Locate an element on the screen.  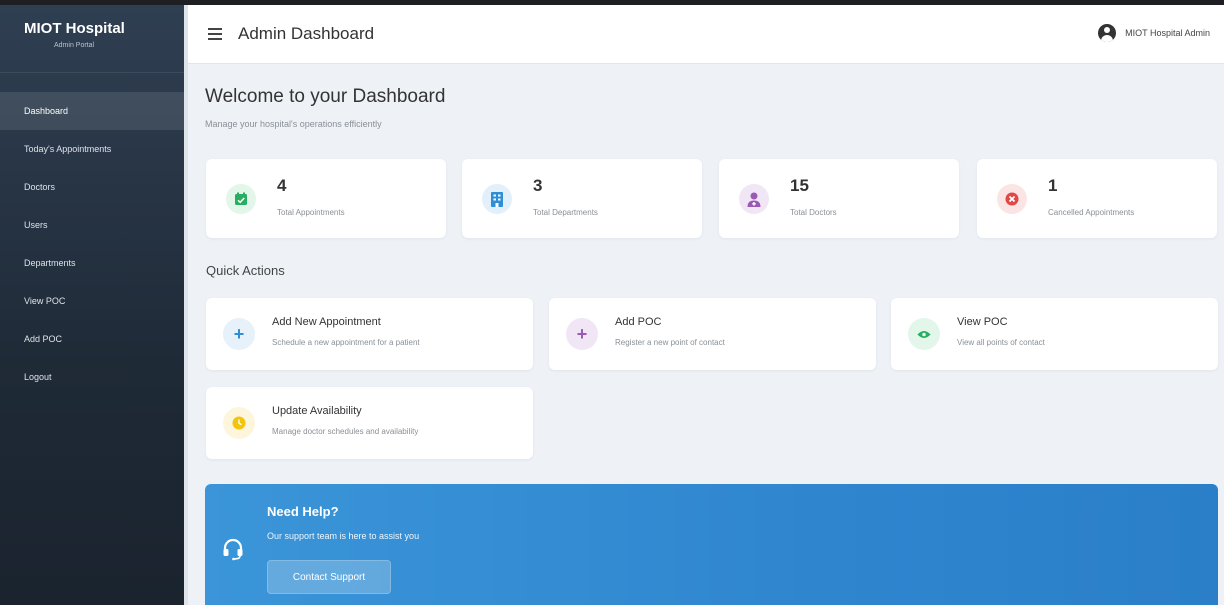
action-name: Update Availability is located at coordinates (317, 411).